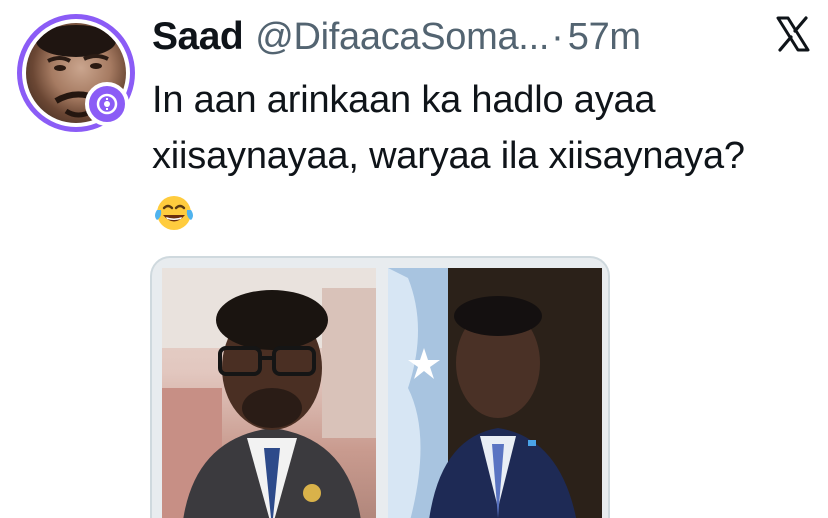 The width and height of the screenshot is (828, 518). I want to click on tweet-header: Saad @DifaacaSoma... · 57m, so click(480, 37).